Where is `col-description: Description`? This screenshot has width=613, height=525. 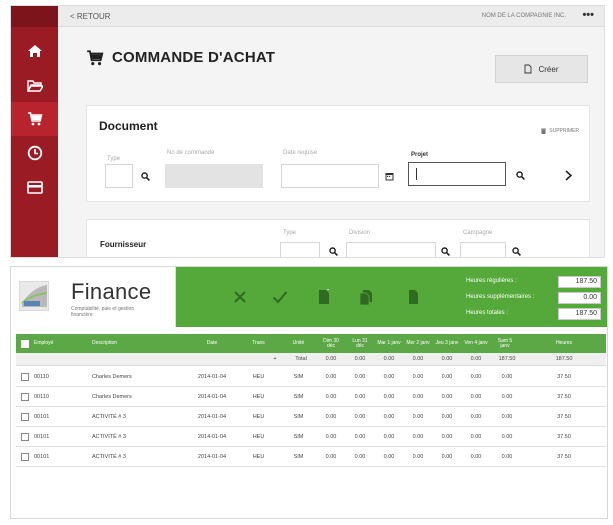 col-description: Description is located at coordinates (132, 343).